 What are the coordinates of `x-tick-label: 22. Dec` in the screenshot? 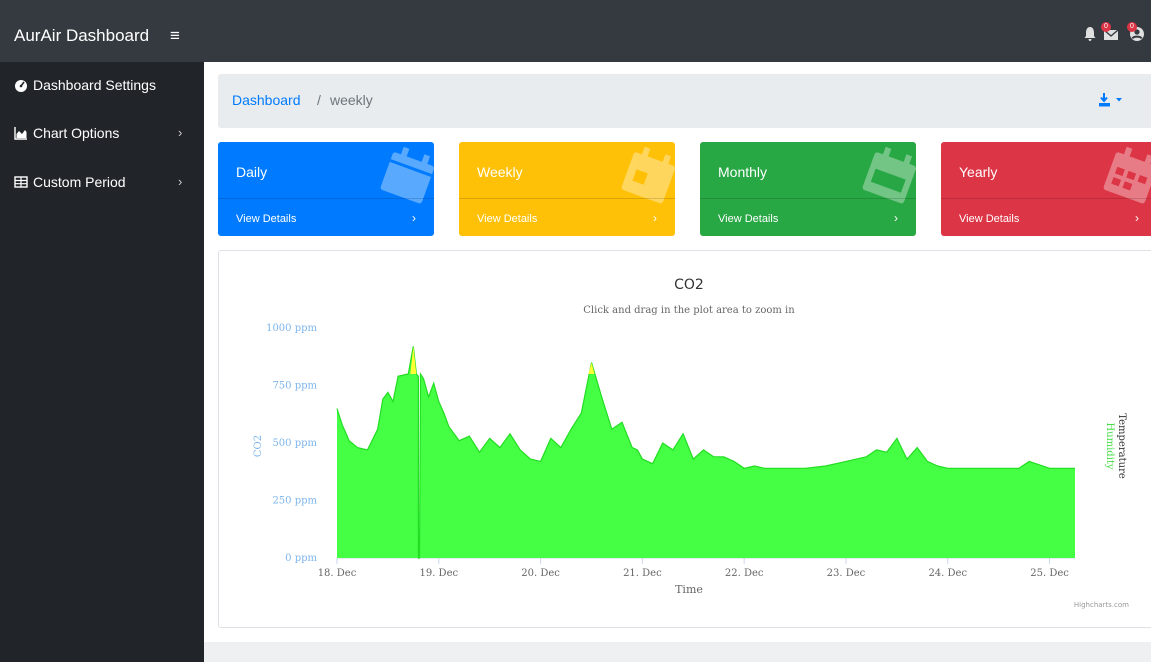 It's located at (744, 573).